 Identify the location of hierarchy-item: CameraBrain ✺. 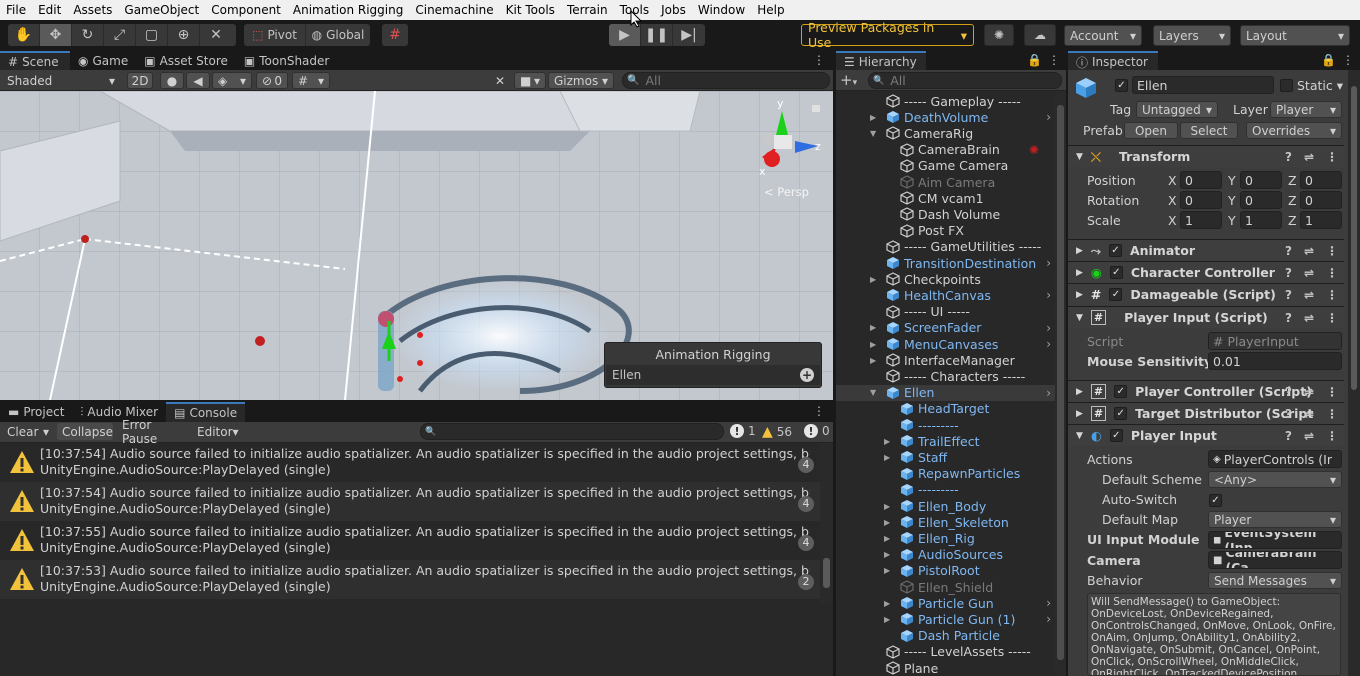
(945, 150).